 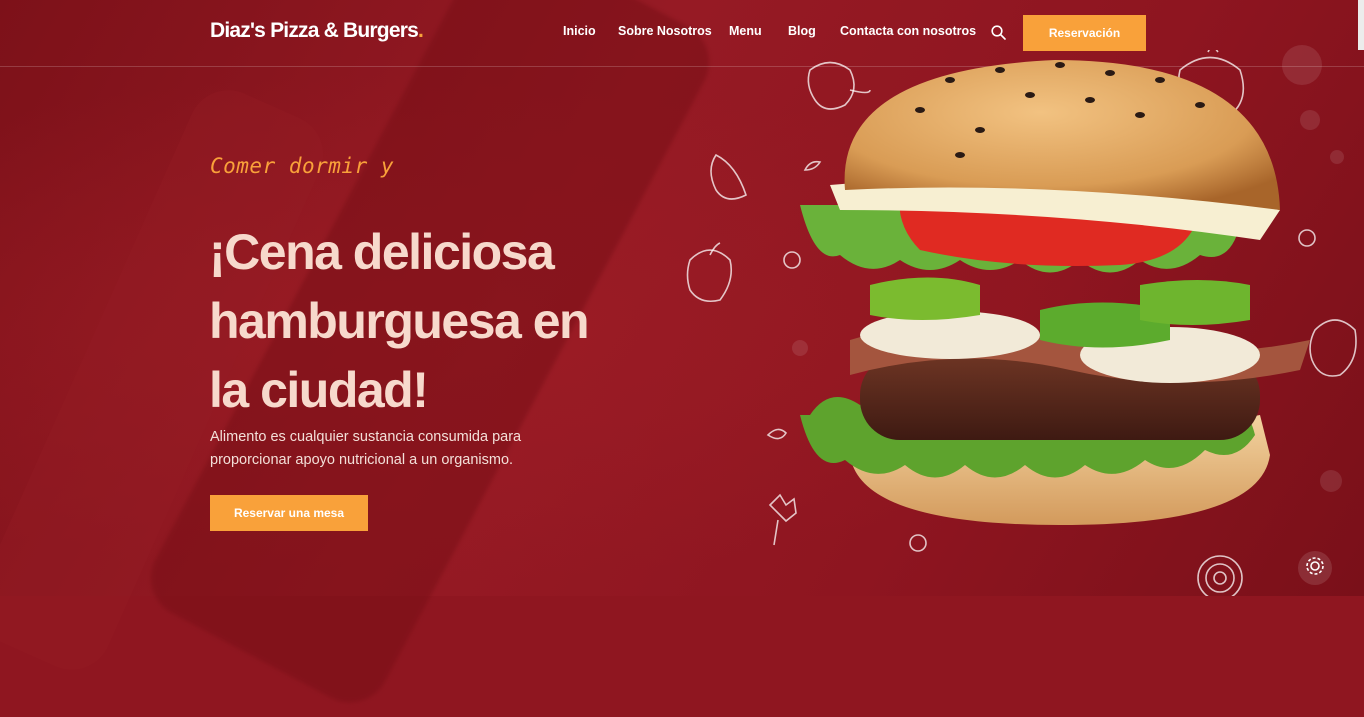 What do you see at coordinates (579, 31) in the screenshot?
I see `nav-item-inicio: Inicio` at bounding box center [579, 31].